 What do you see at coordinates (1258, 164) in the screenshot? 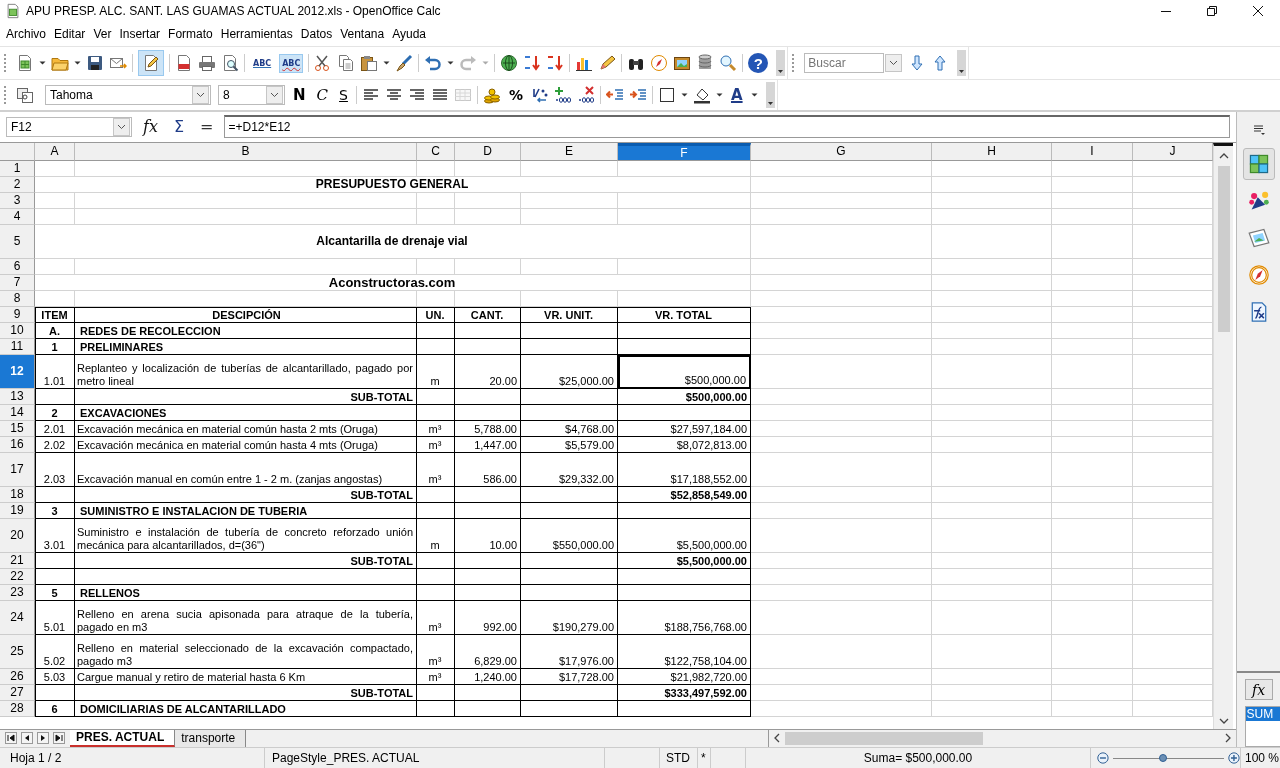
I see `cube-icon` at bounding box center [1258, 164].